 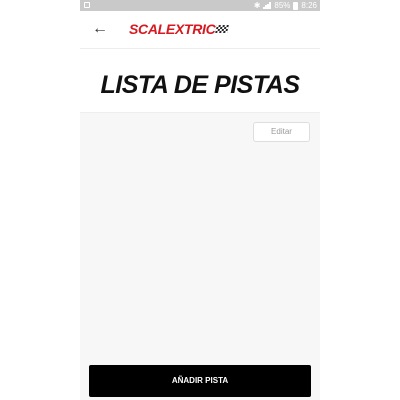 I want to click on checkered-flag-icon, so click(x=222, y=29).